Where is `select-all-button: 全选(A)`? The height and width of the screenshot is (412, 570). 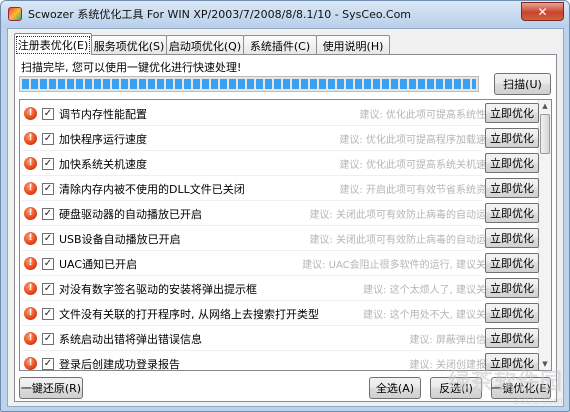 select-all-button: 全选(A) is located at coordinates (395, 388).